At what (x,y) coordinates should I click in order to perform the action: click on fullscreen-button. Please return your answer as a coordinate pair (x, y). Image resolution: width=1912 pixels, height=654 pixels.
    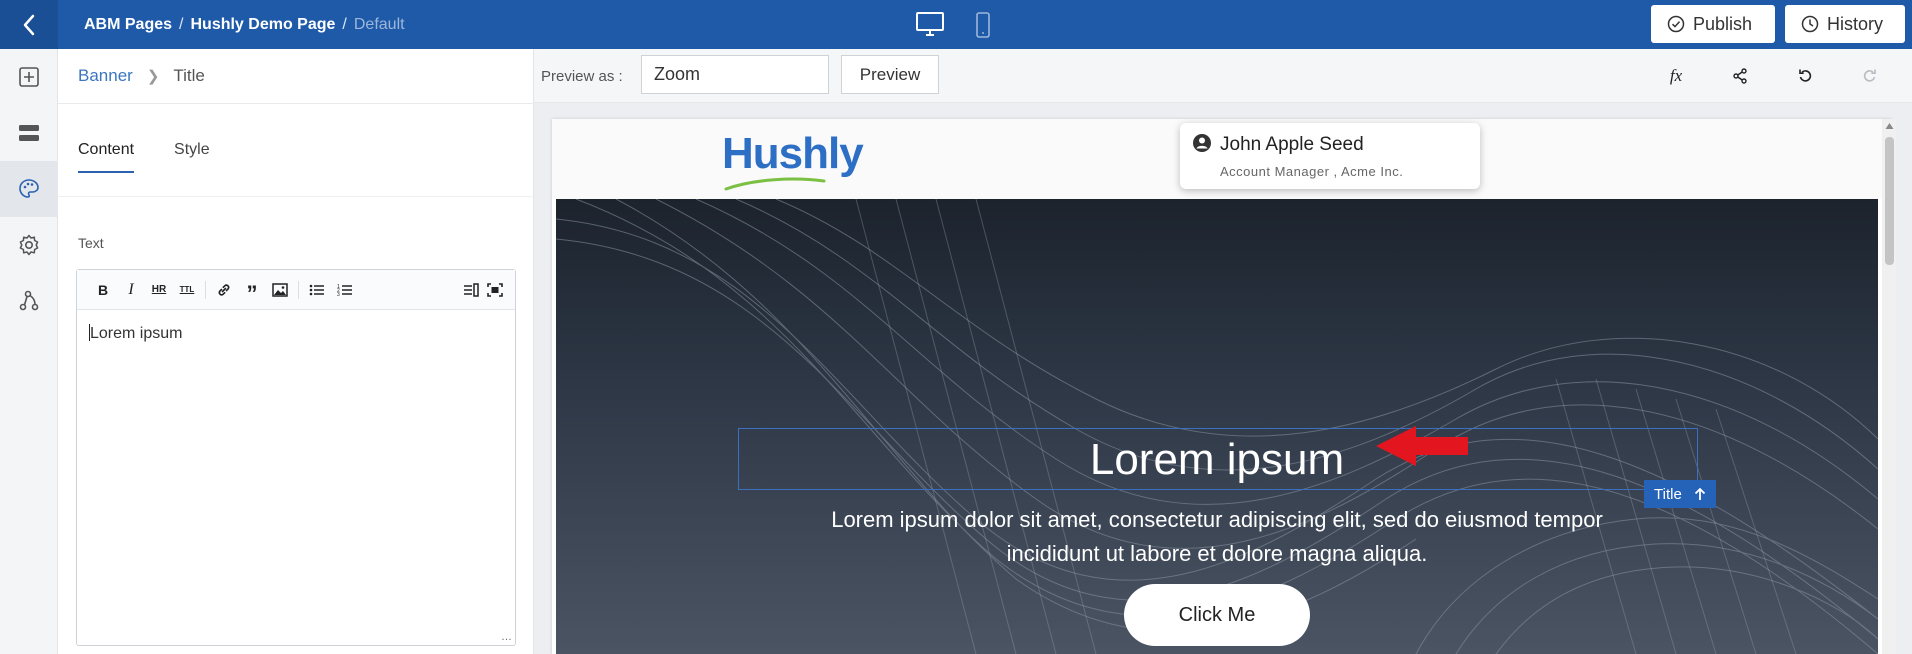
    Looking at the image, I should click on (495, 290).